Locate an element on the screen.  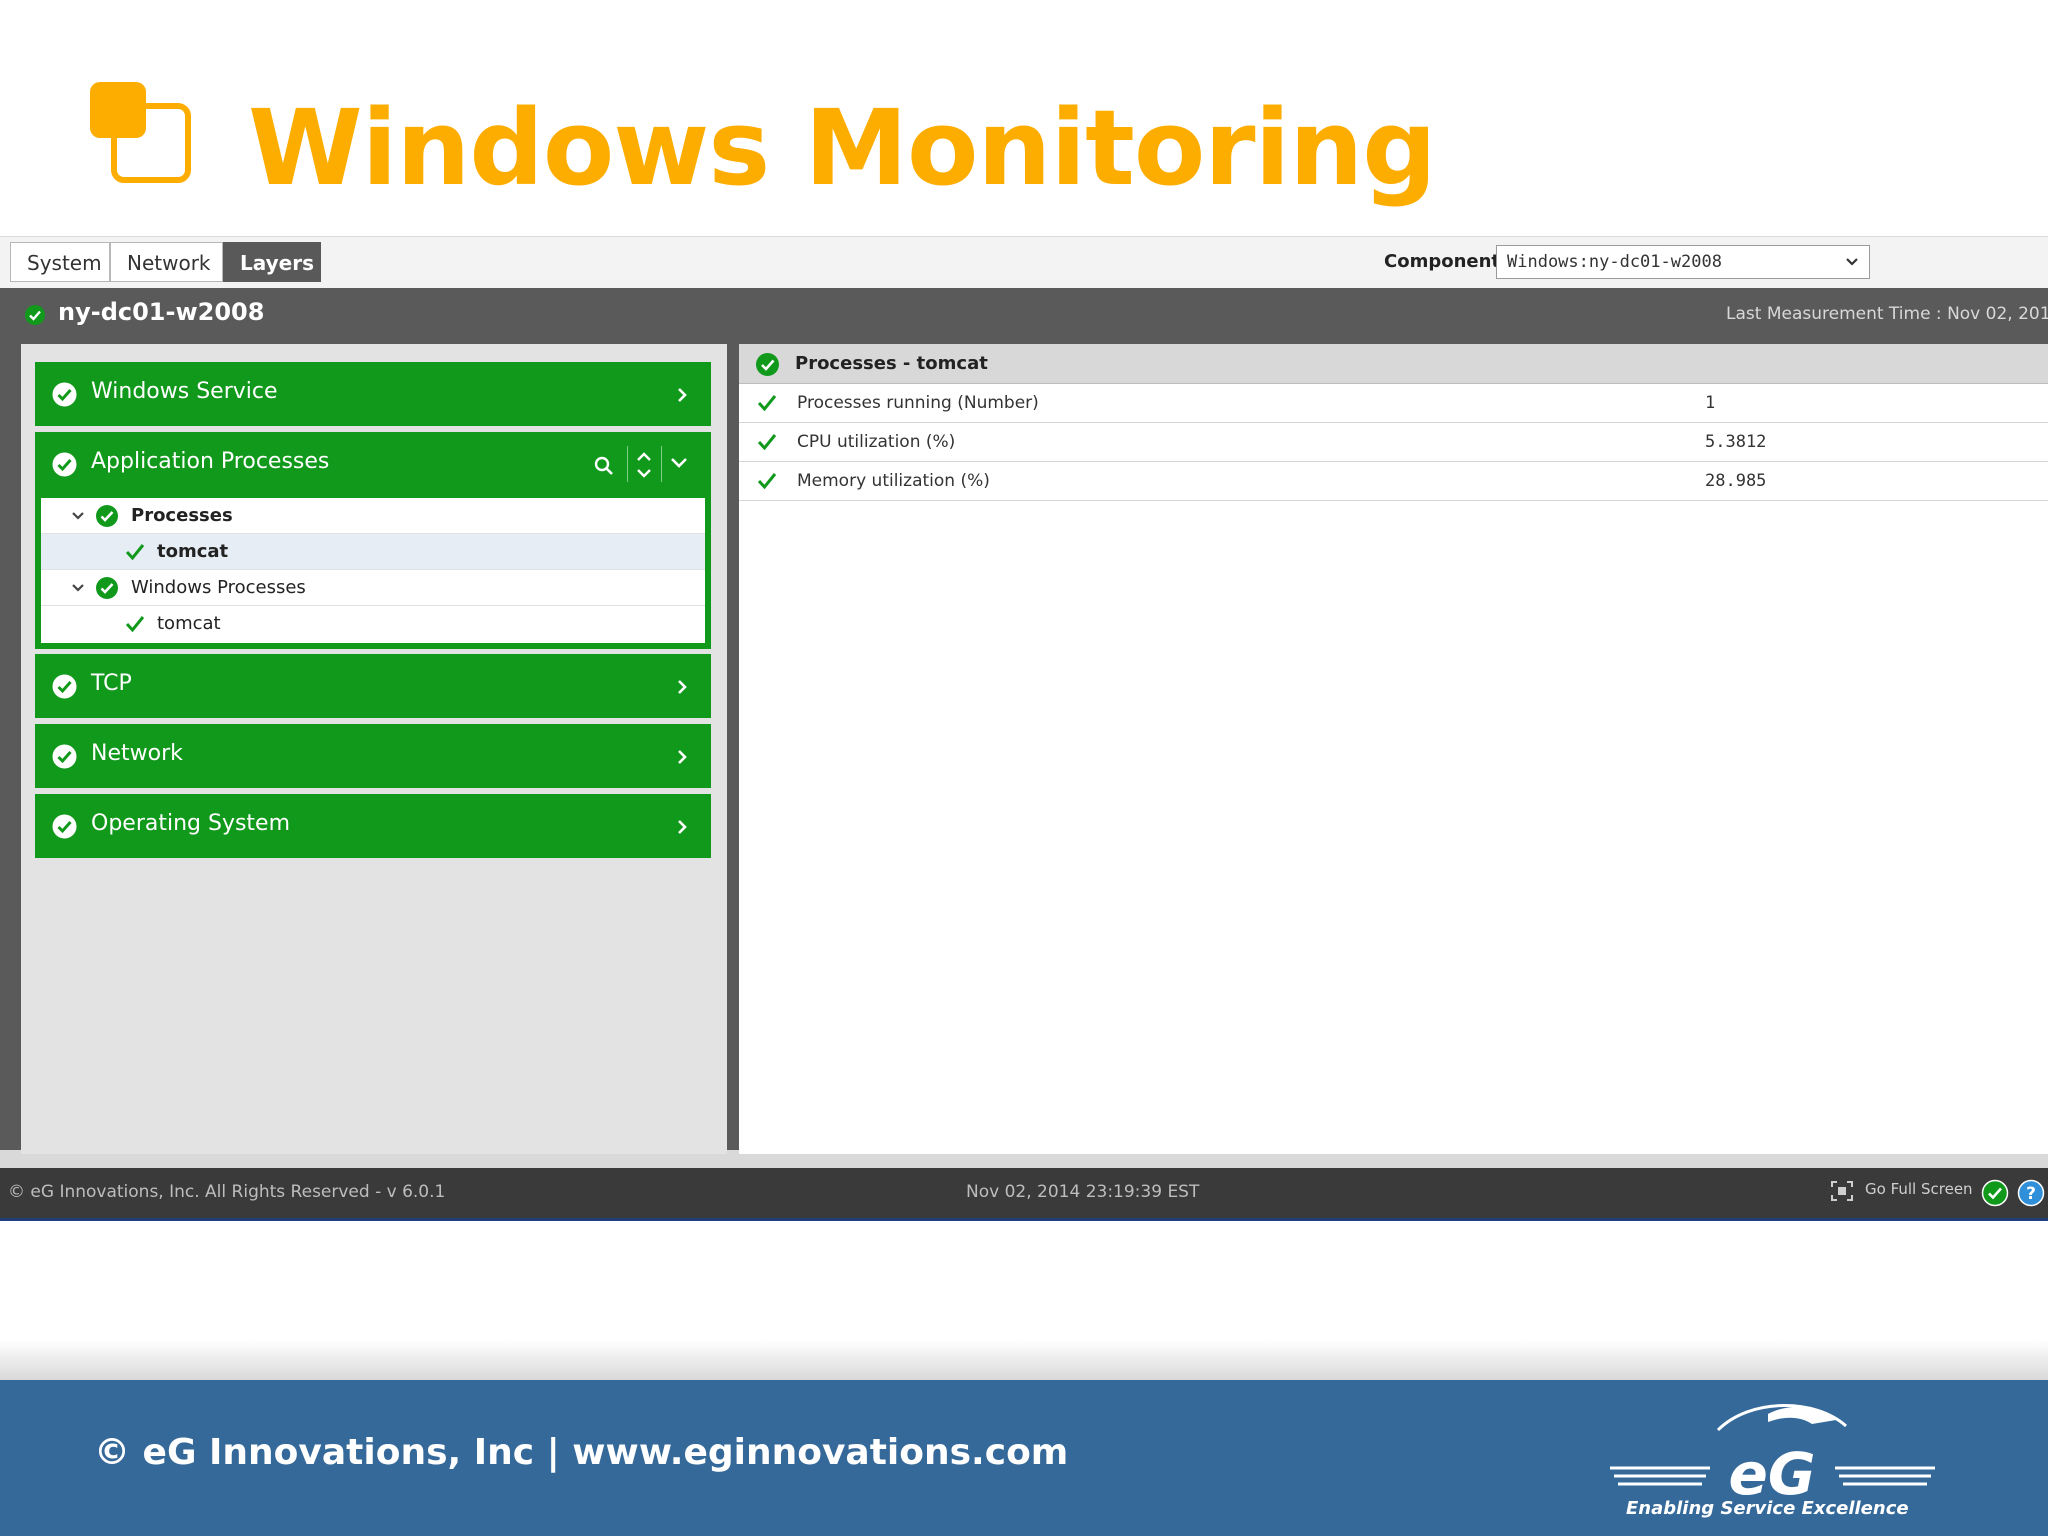
tab-system: System is located at coordinates (60, 262).